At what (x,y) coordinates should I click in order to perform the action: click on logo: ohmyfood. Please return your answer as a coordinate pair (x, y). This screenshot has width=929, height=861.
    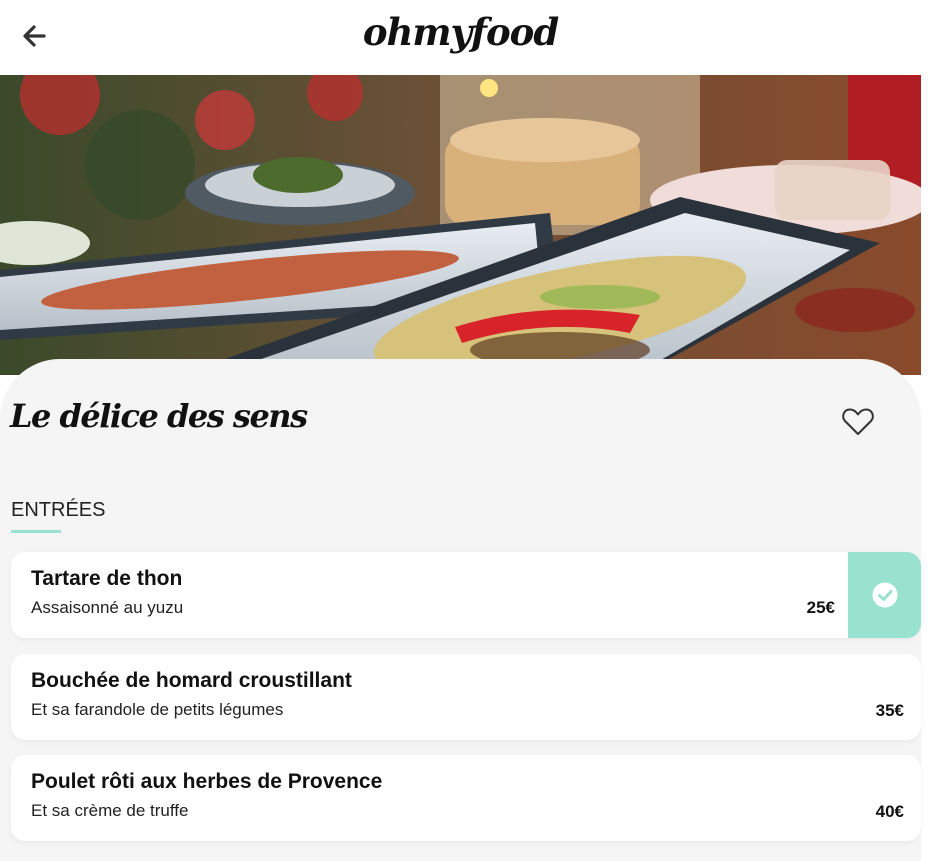
    Looking at the image, I should click on (460, 32).